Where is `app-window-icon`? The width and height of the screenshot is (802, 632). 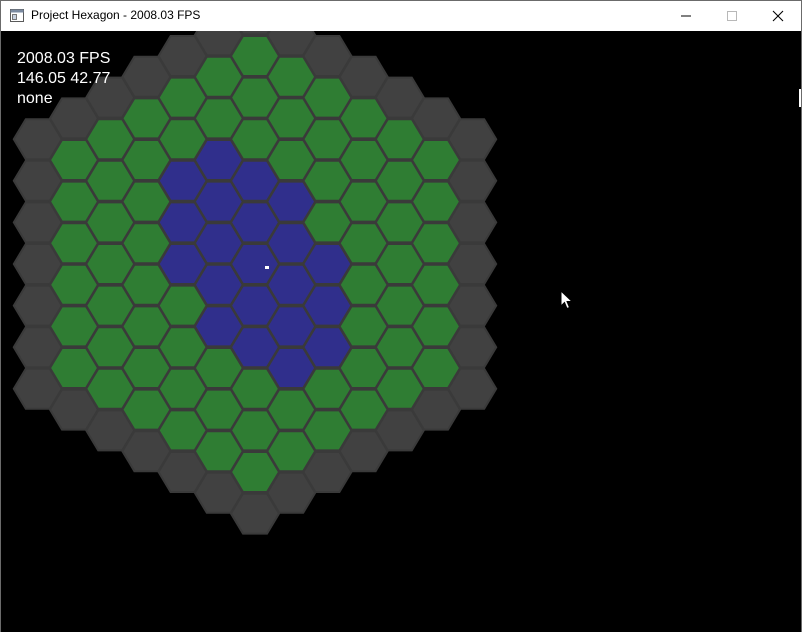
app-window-icon is located at coordinates (17, 15).